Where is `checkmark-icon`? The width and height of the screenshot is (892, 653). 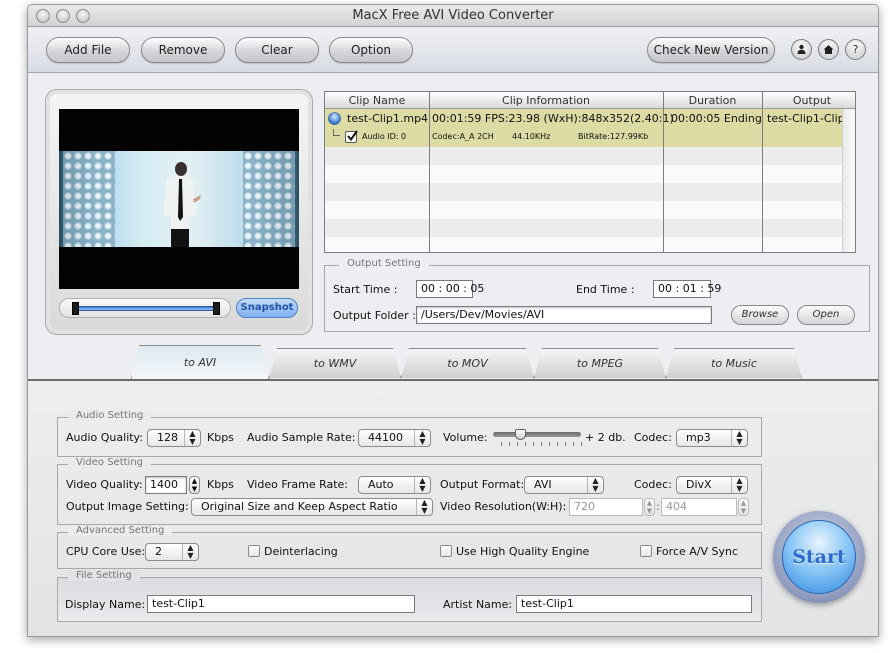 checkmark-icon is located at coordinates (352, 136).